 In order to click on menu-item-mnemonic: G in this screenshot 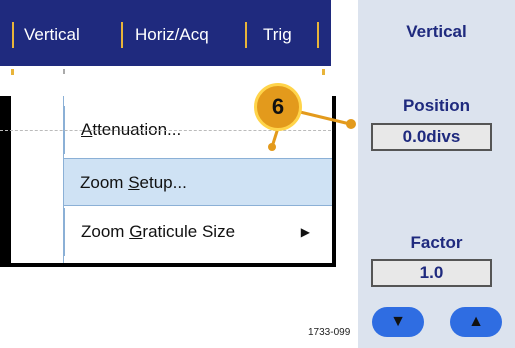, I will do `click(136, 231)`.